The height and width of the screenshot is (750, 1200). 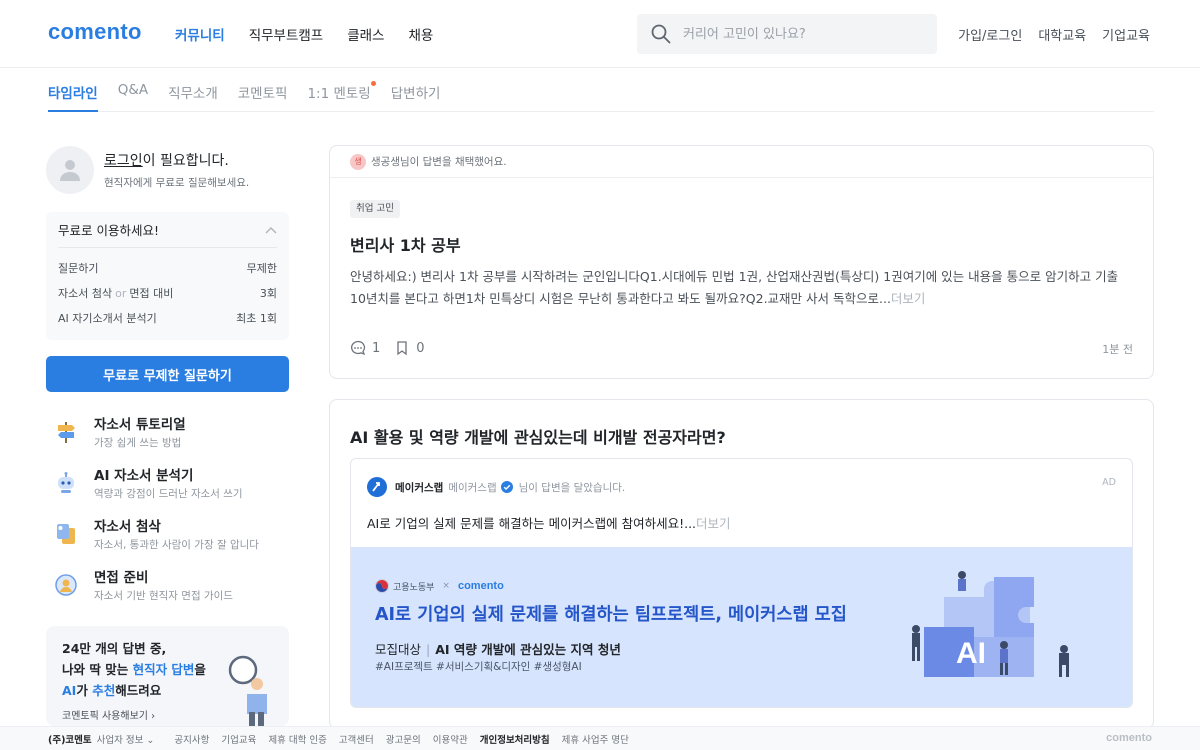 I want to click on footer-link: 제휴 대학 인증, so click(x=297, y=739).